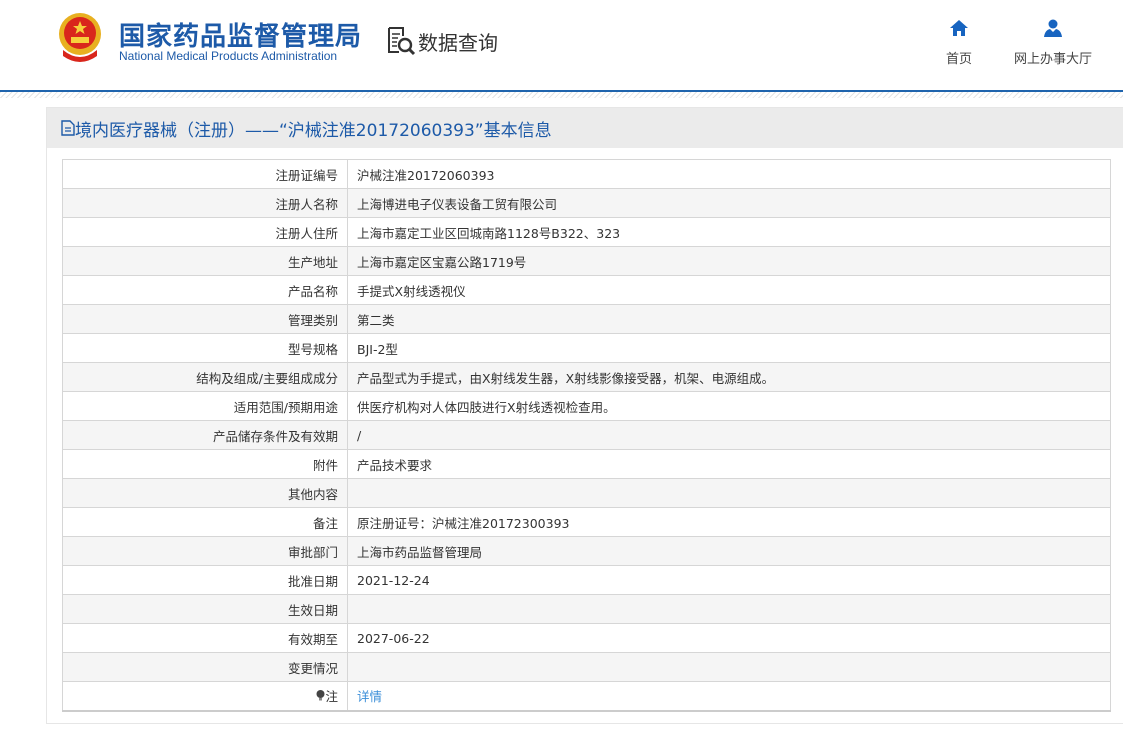 This screenshot has height=740, width=1123. I want to click on data-query-section: 数据查询, so click(442, 41).